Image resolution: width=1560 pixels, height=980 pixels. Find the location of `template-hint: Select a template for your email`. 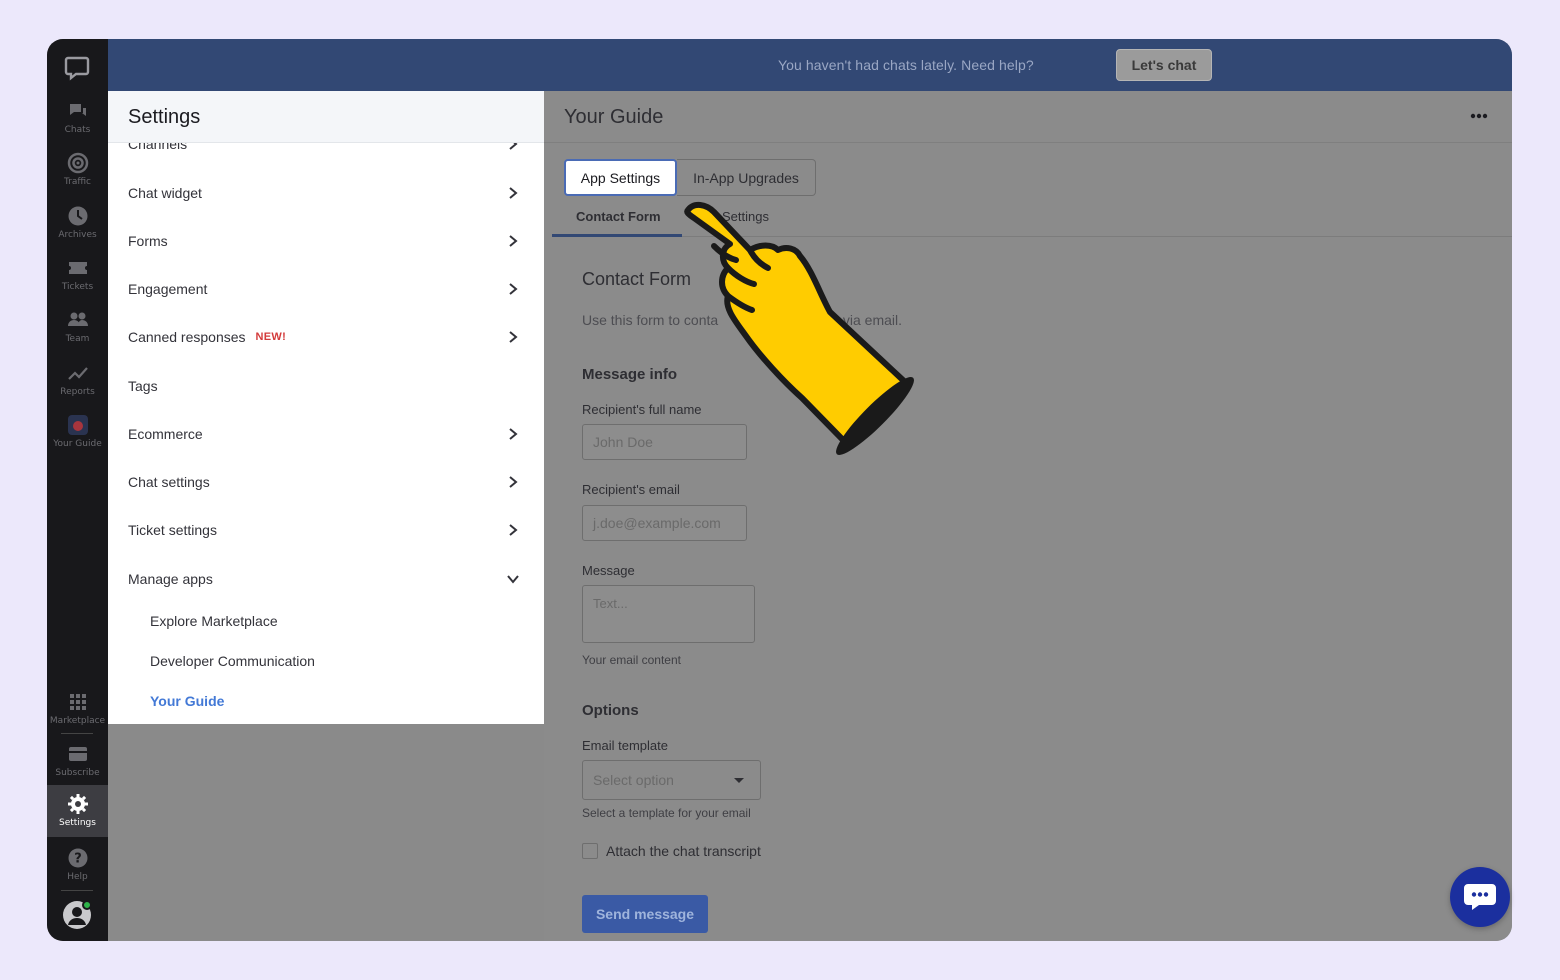

template-hint: Select a template for your email is located at coordinates (666, 813).